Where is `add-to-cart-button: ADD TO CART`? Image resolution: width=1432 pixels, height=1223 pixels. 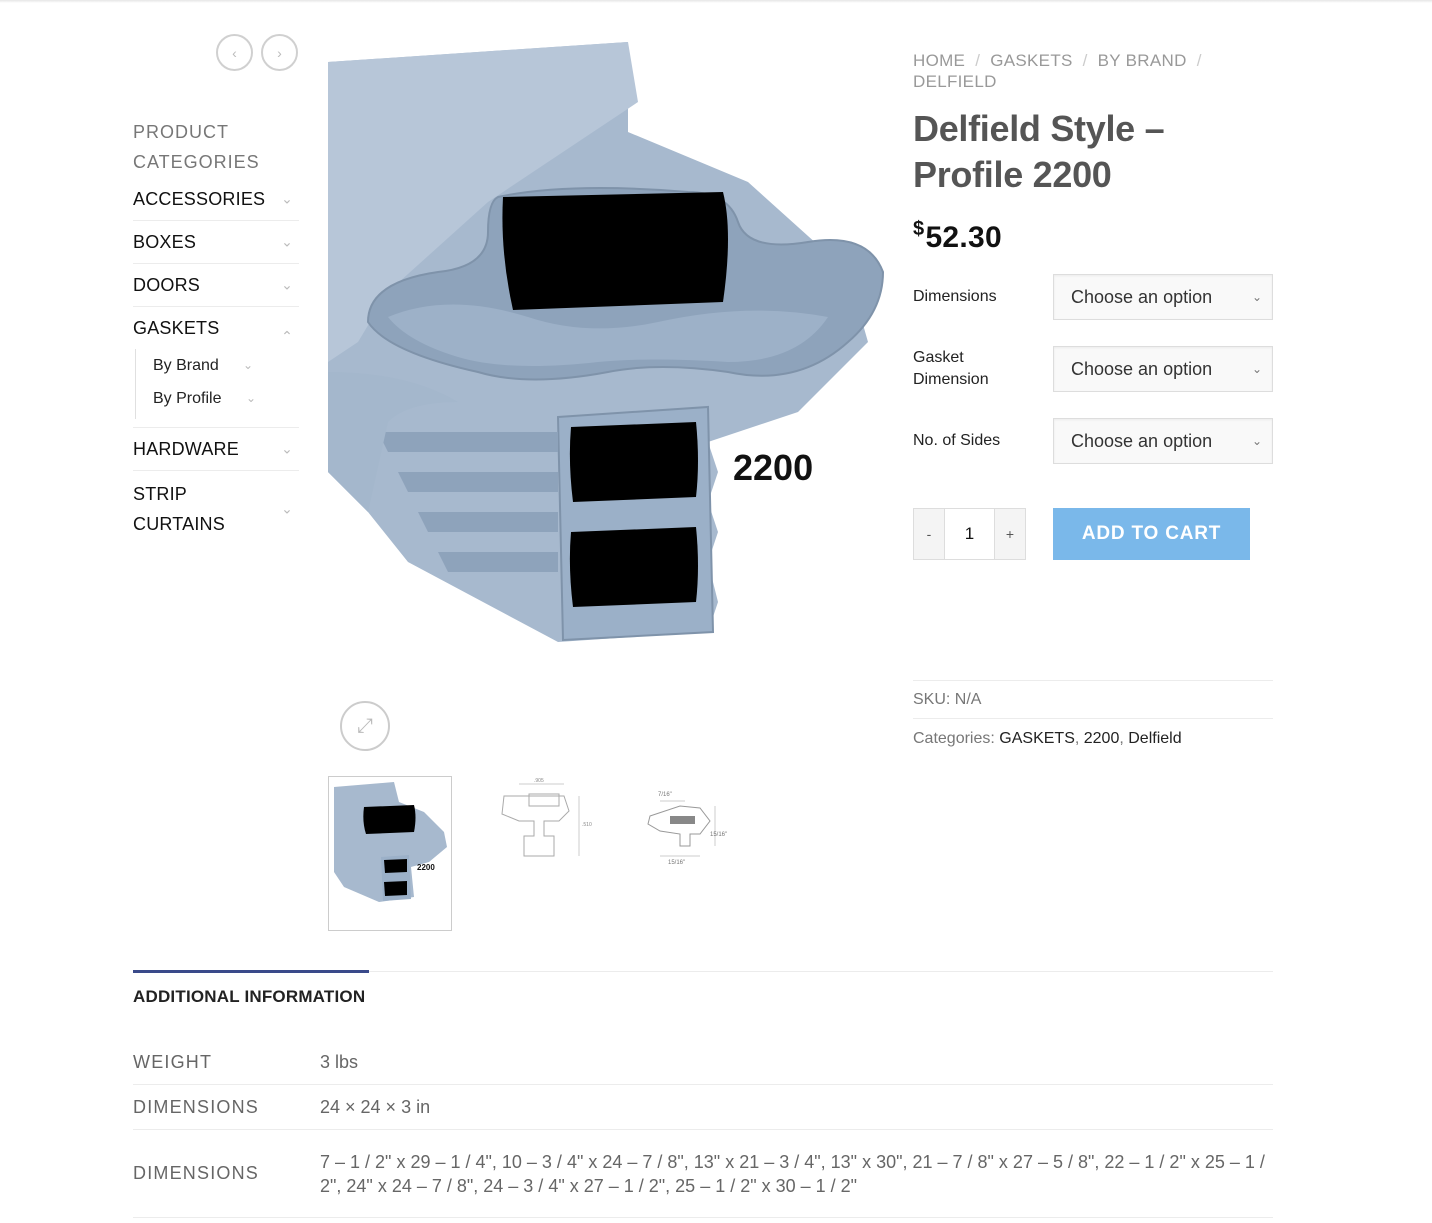
add-to-cart-button: ADD TO CART is located at coordinates (1151, 534).